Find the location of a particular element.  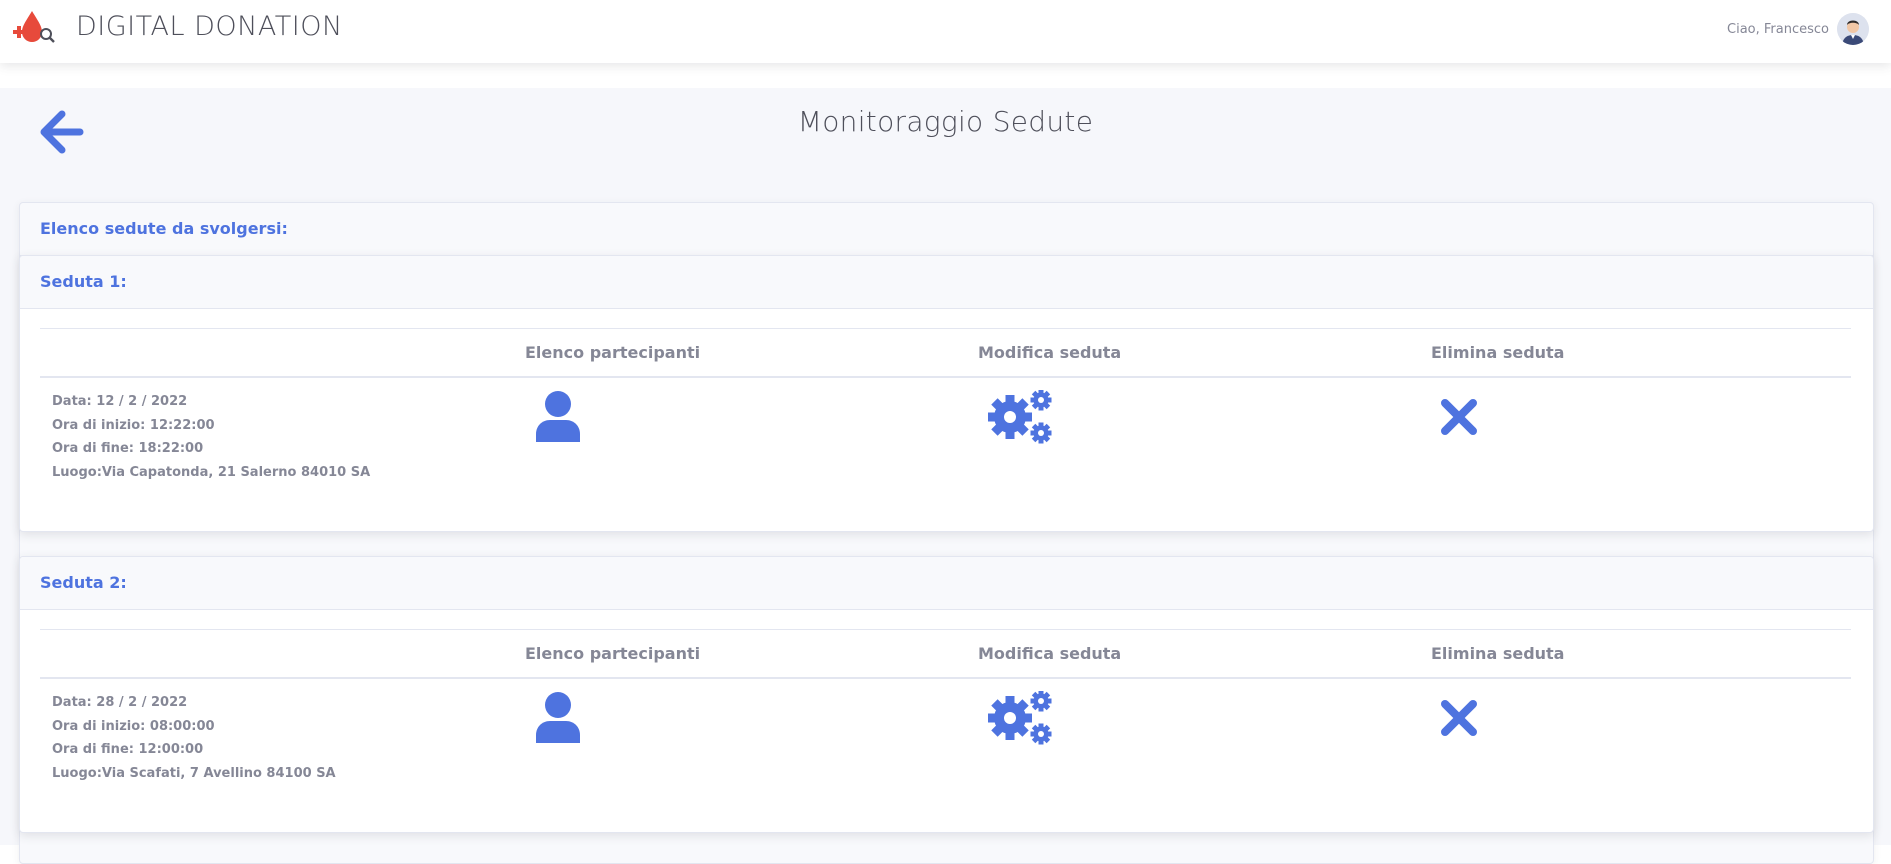

brand-title: DIGITAL DONATION is located at coordinates (209, 26).